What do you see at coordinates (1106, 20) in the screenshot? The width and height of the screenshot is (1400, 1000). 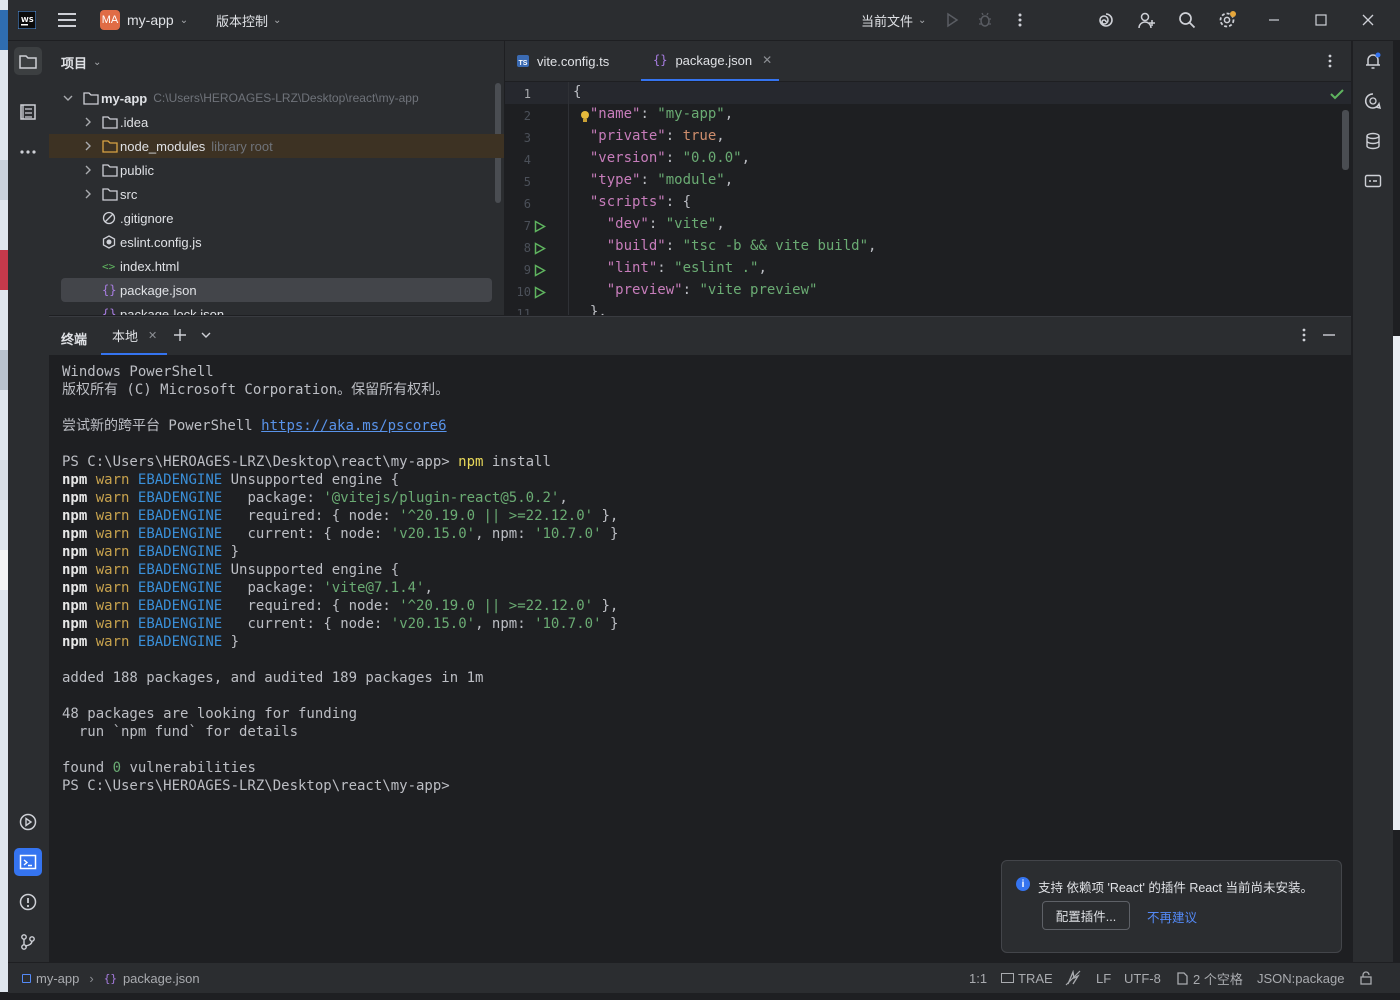 I see `ai-assistant-icon` at bounding box center [1106, 20].